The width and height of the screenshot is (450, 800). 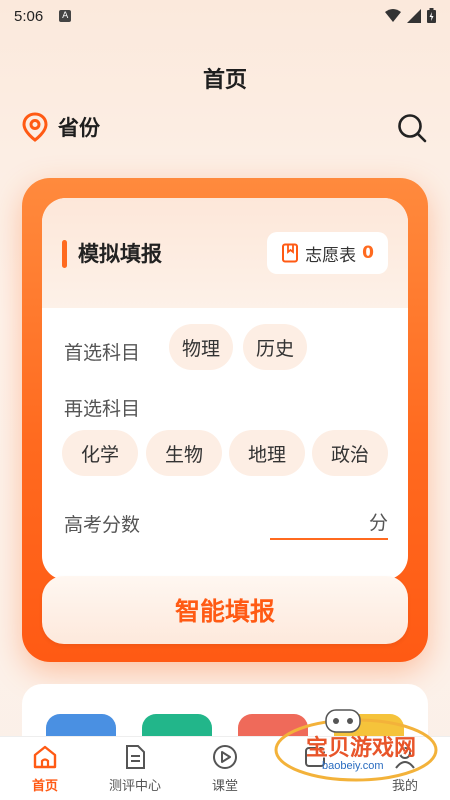 What do you see at coordinates (102, 353) in the screenshot?
I see `first-subject-label: 首选科目` at bounding box center [102, 353].